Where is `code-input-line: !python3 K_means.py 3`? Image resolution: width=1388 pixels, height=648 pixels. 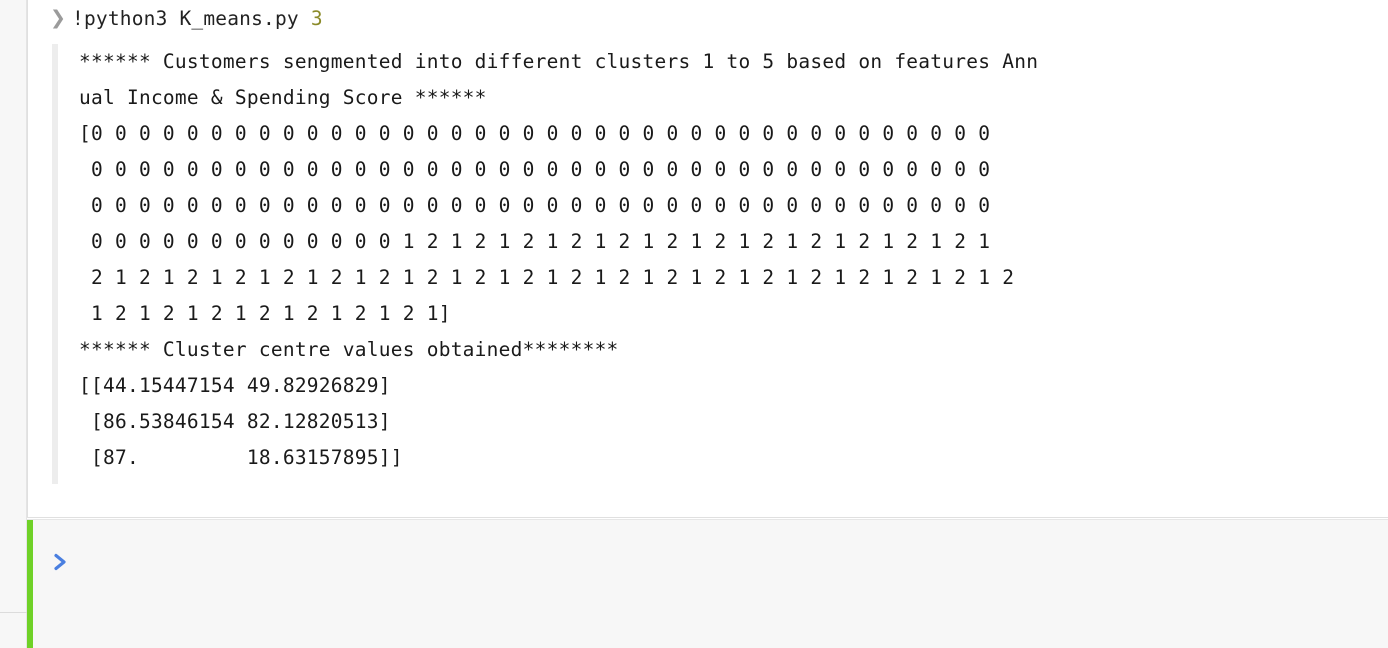 code-input-line: !python3 K_means.py 3 is located at coordinates (197, 18).